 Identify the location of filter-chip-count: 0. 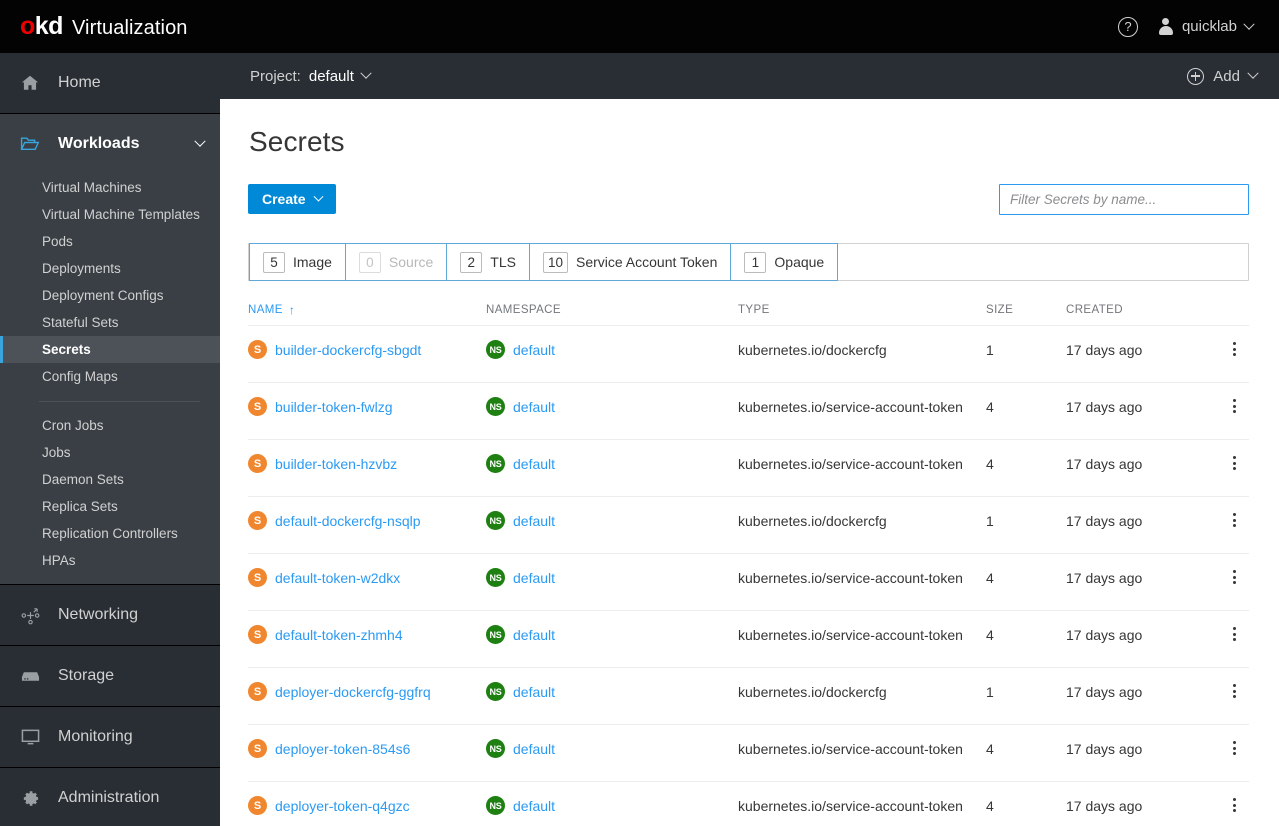
(369, 262).